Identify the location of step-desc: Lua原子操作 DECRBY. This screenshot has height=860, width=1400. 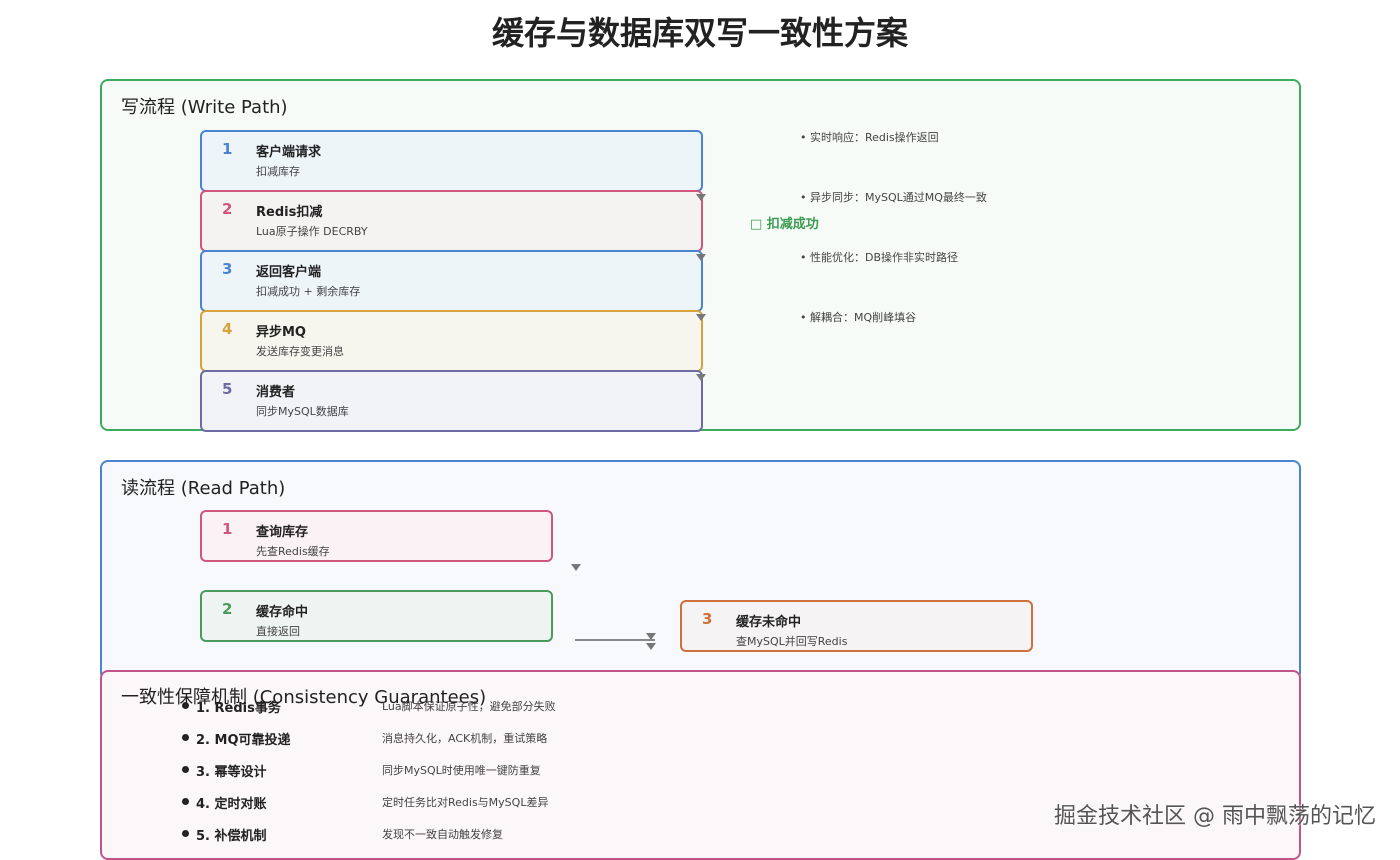
(312, 231).